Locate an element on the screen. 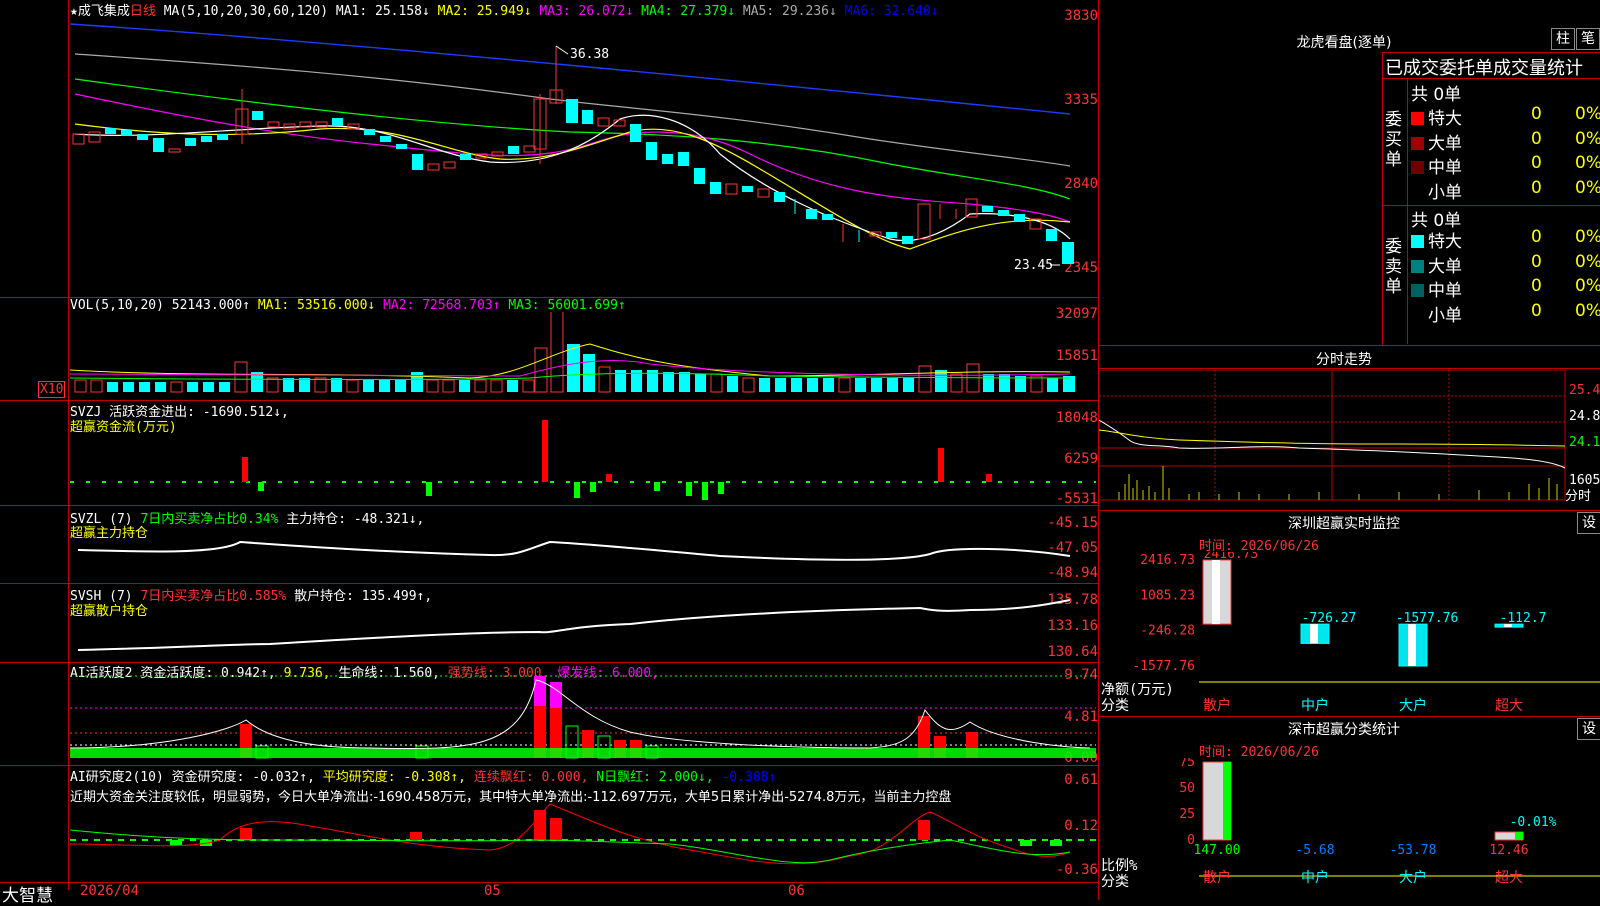 This screenshot has height=906, width=1600. intraday-chart: 25.47 24.80 24.12 1605 分时 is located at coordinates (1349, 439).